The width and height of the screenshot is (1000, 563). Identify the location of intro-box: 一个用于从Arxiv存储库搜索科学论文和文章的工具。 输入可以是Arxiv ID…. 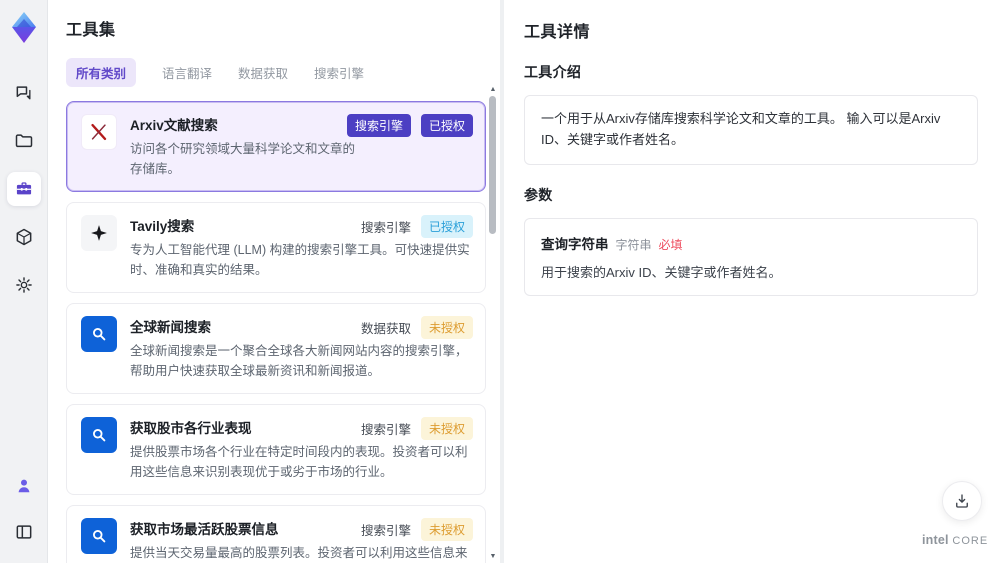
(751, 130).